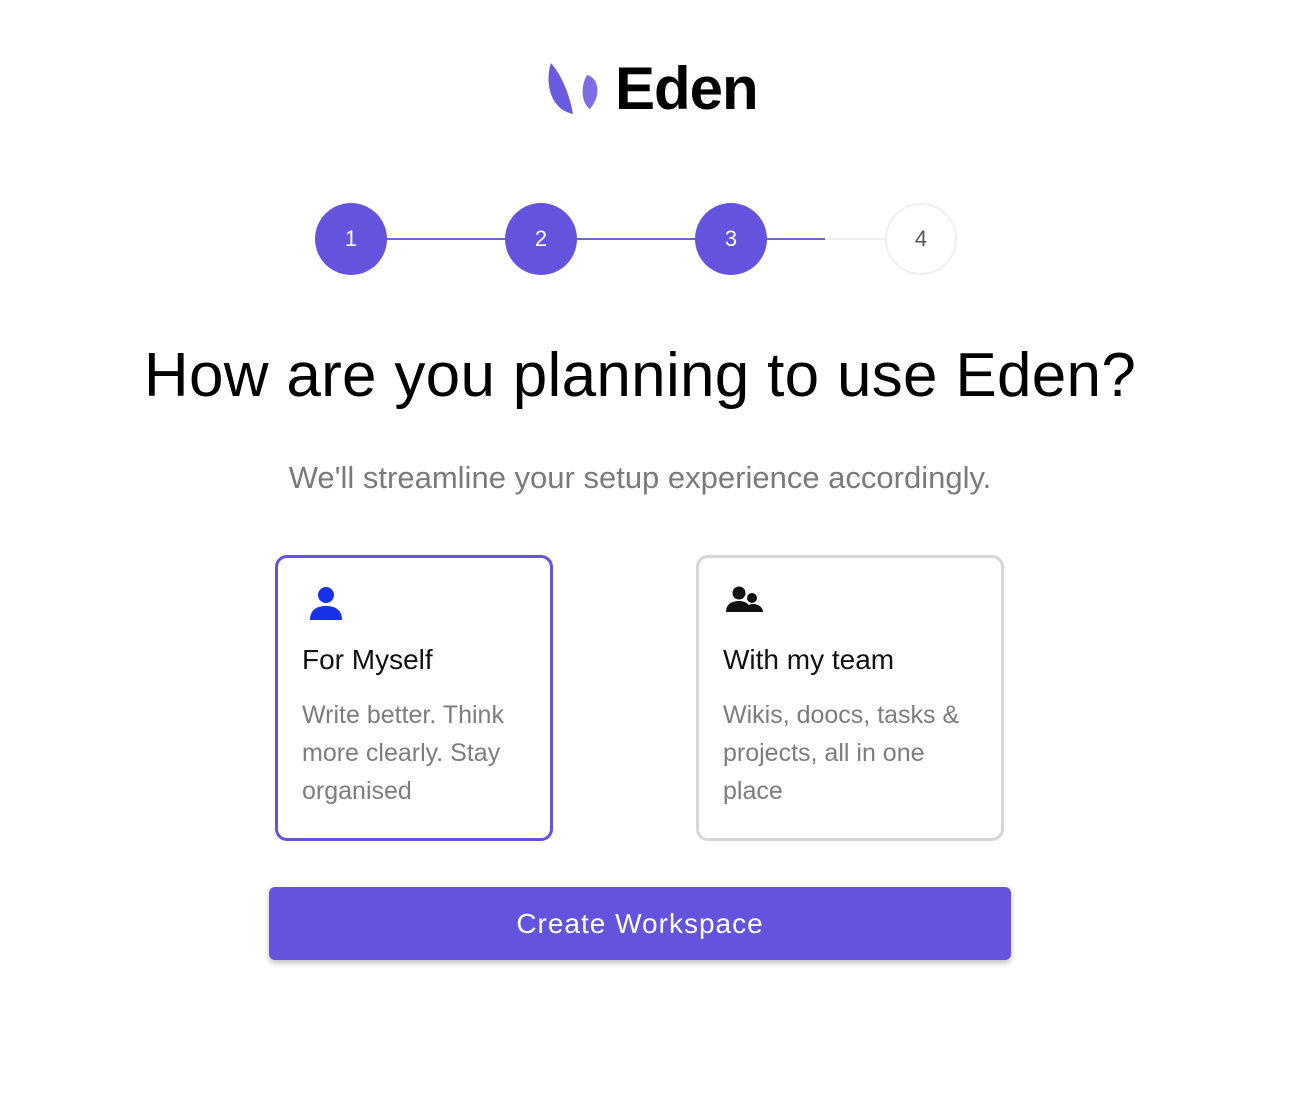  Describe the element at coordinates (640, 375) in the screenshot. I see `page-title: How are you planning to use Eden?` at that location.